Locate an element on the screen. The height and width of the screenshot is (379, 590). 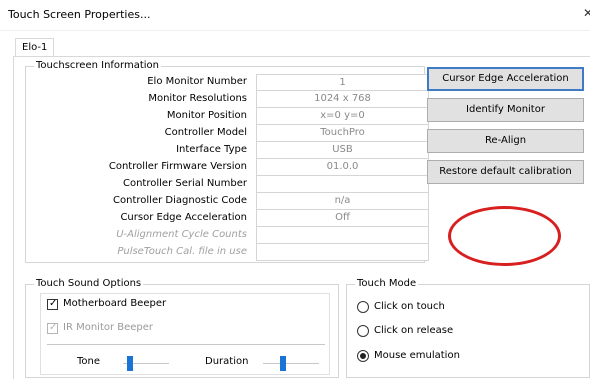
radio-selected-dot is located at coordinates (363, 356).